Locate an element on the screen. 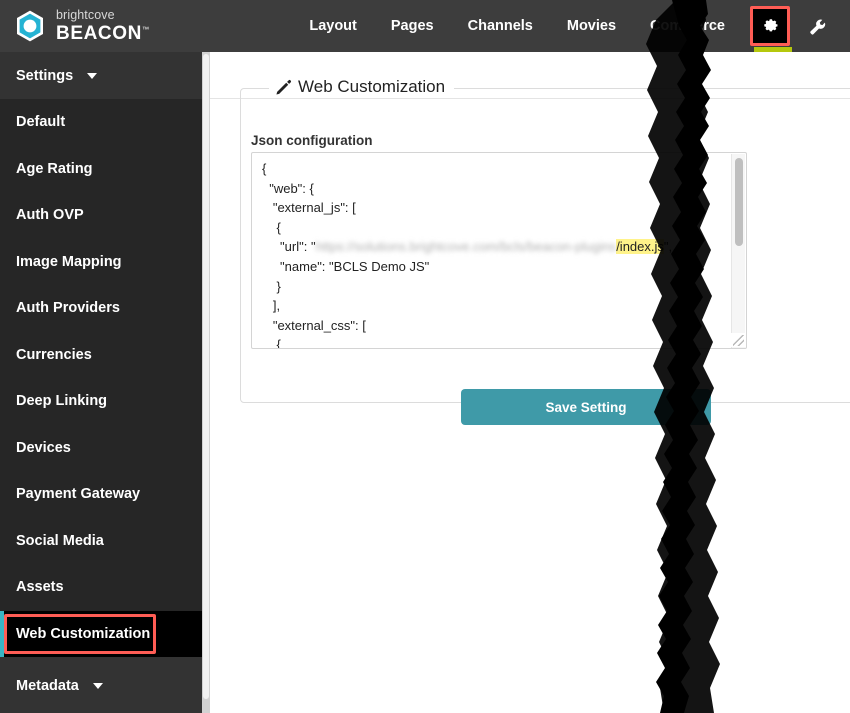 This screenshot has width=850, height=713. settings-gear-button is located at coordinates (771, 30).